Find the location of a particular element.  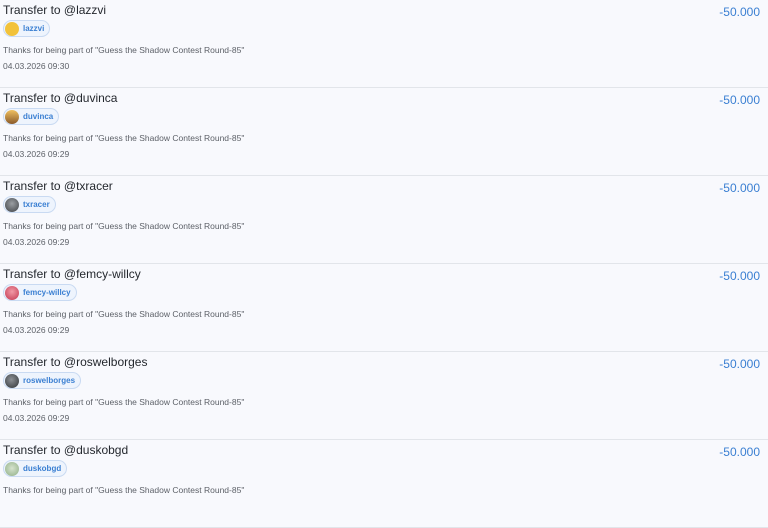

user-chip: lazzvi is located at coordinates (27, 28).